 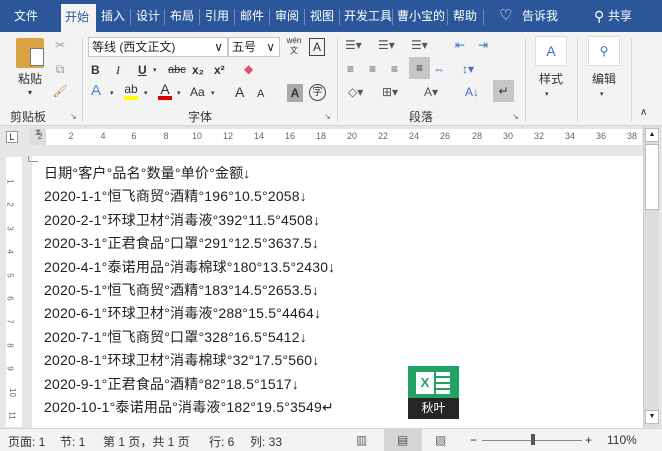 What do you see at coordinates (179, 94) in the screenshot?
I see `font-color-dropdown-icon: ▾` at bounding box center [179, 94].